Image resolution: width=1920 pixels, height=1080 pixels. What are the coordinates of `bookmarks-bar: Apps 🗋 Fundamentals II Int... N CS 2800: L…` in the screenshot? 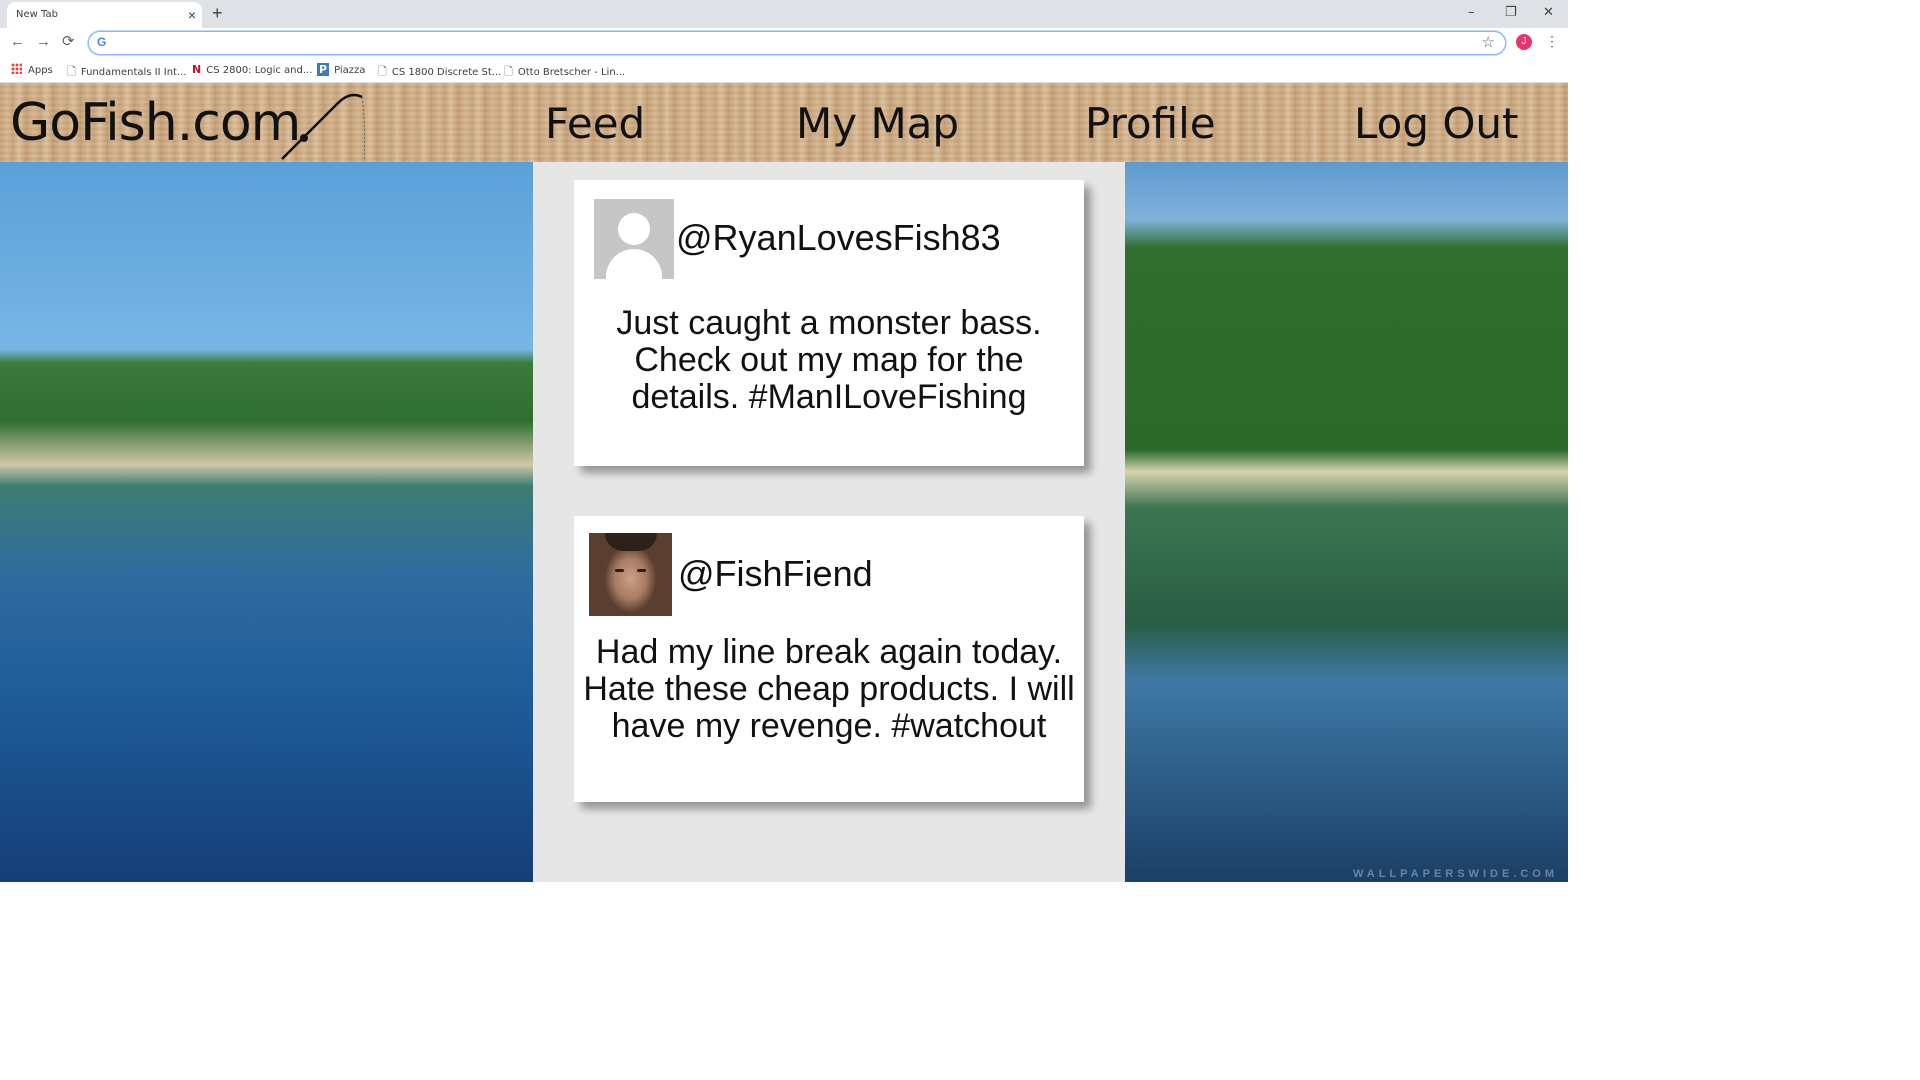 It's located at (784, 70).